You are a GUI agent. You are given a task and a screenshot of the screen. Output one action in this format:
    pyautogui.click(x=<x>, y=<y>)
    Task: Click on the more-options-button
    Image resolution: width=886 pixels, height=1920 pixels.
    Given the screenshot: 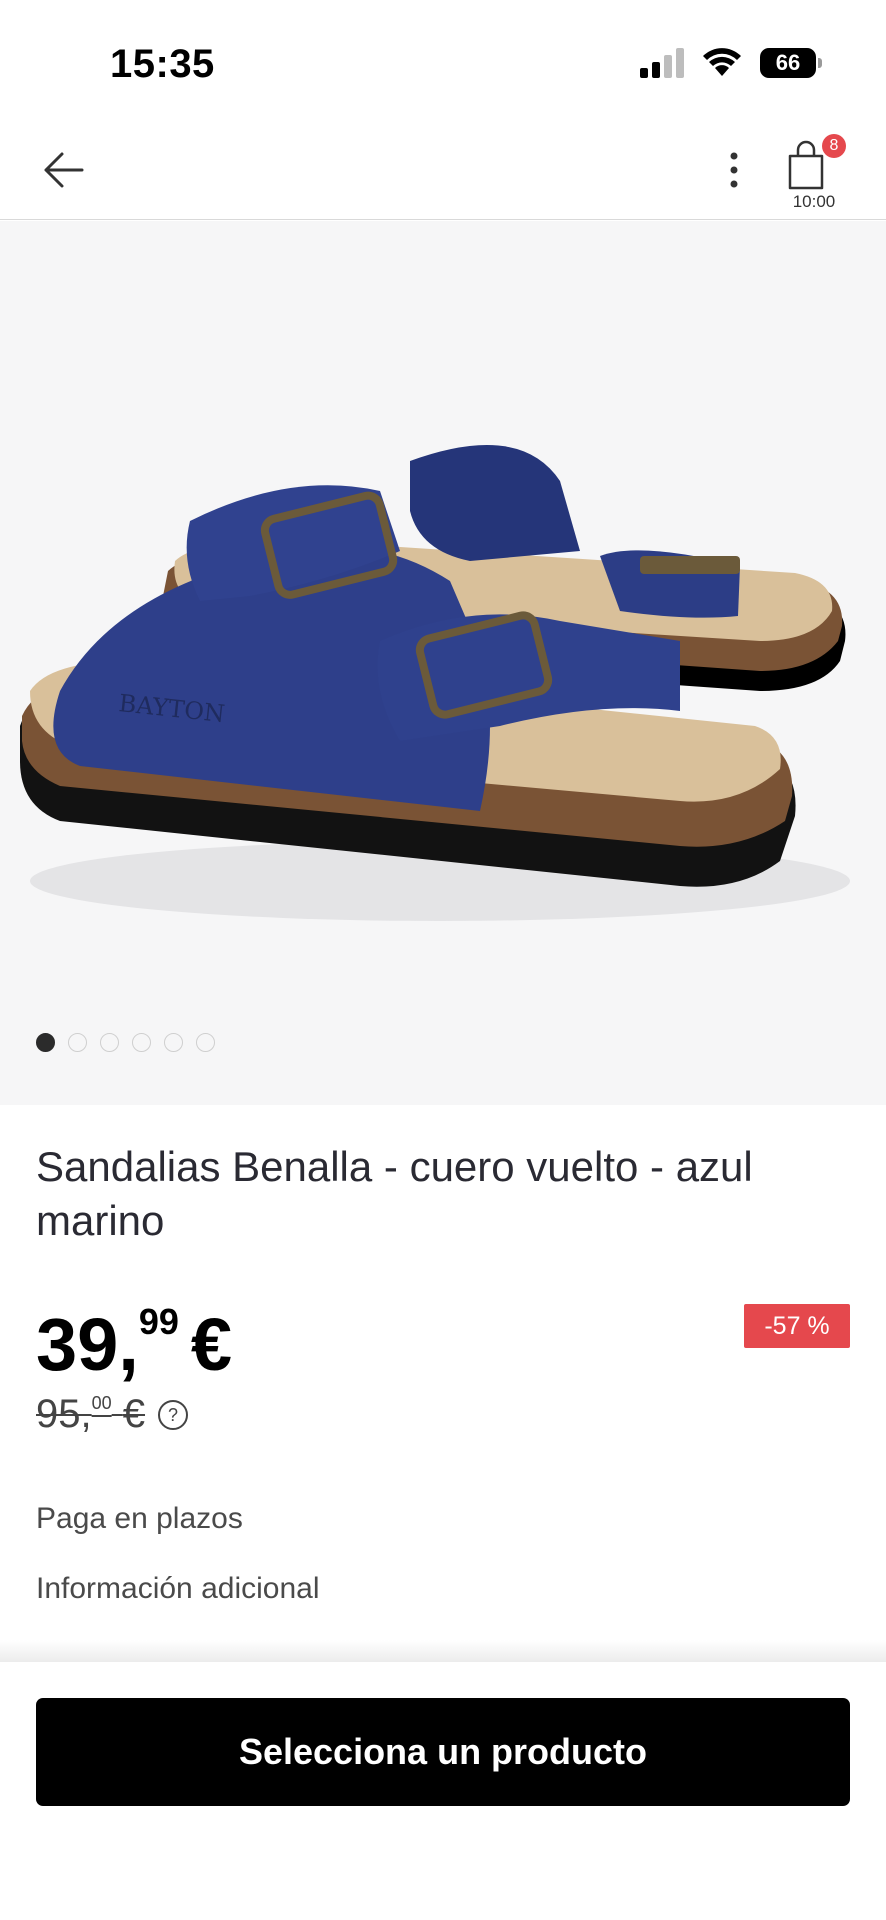 What is the action you would take?
    pyautogui.click(x=734, y=170)
    